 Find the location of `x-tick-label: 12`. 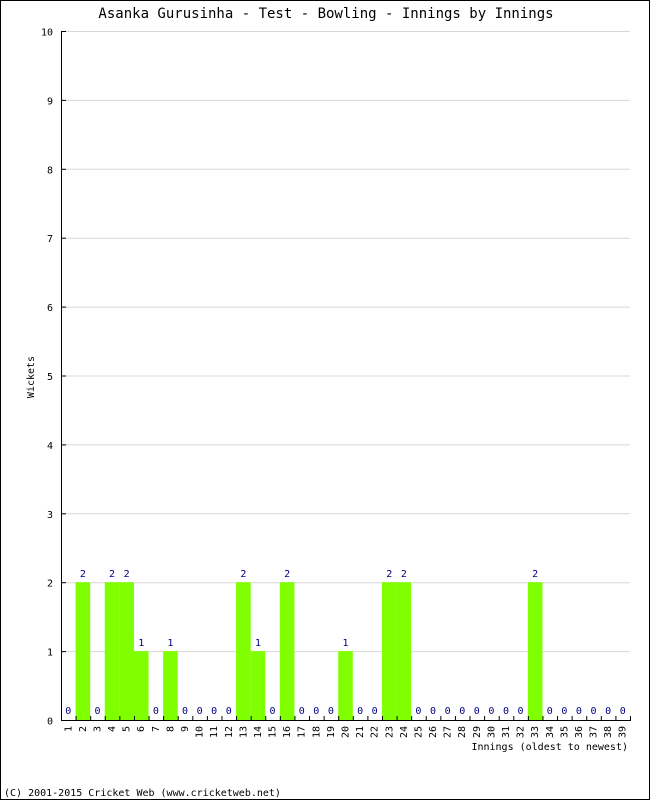

x-tick-label: 12 is located at coordinates (229, 732).